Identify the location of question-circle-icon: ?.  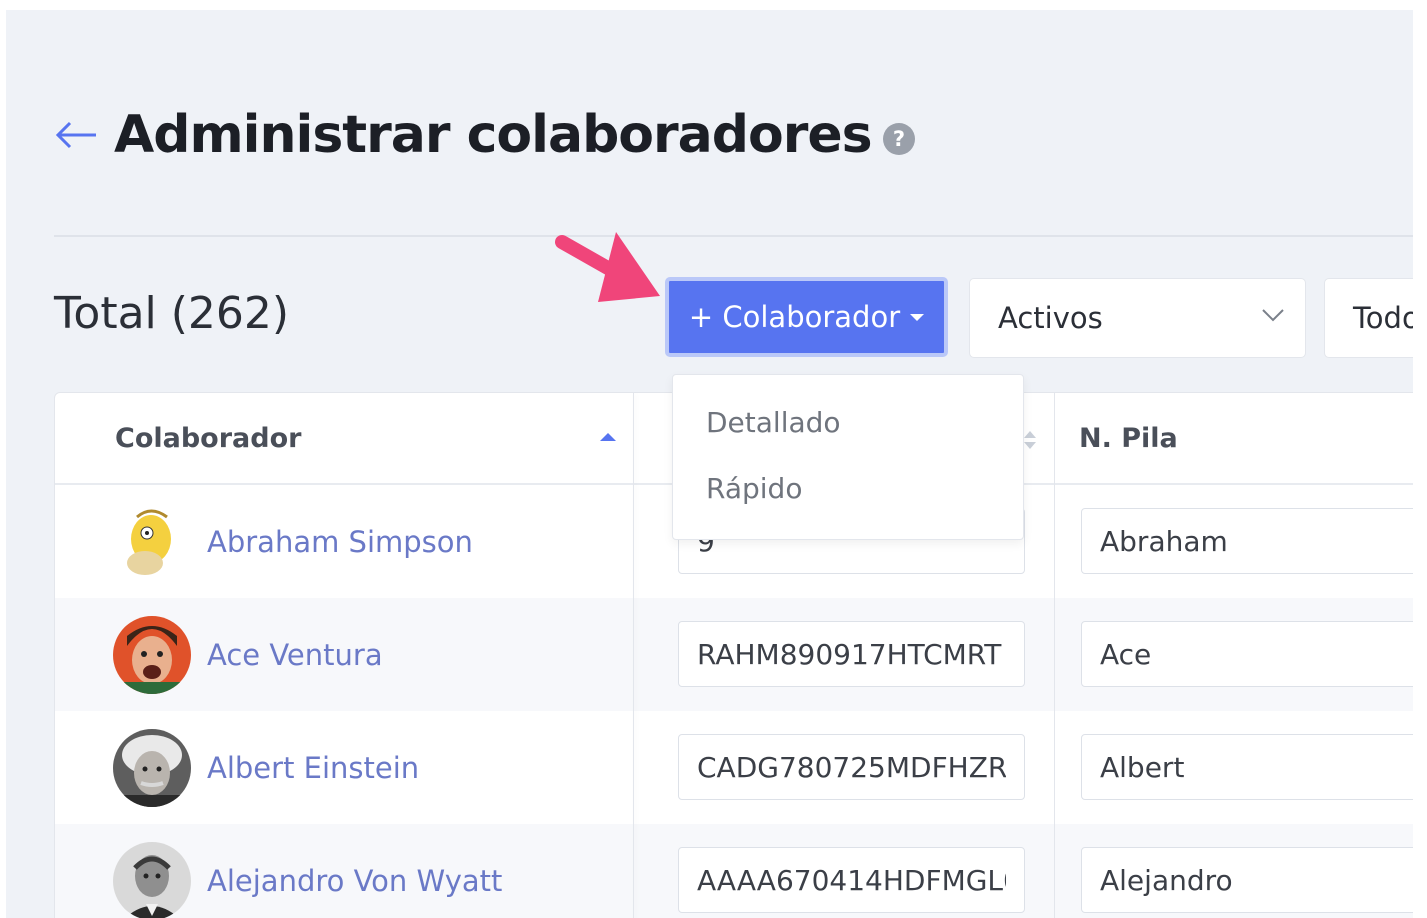
(899, 139).